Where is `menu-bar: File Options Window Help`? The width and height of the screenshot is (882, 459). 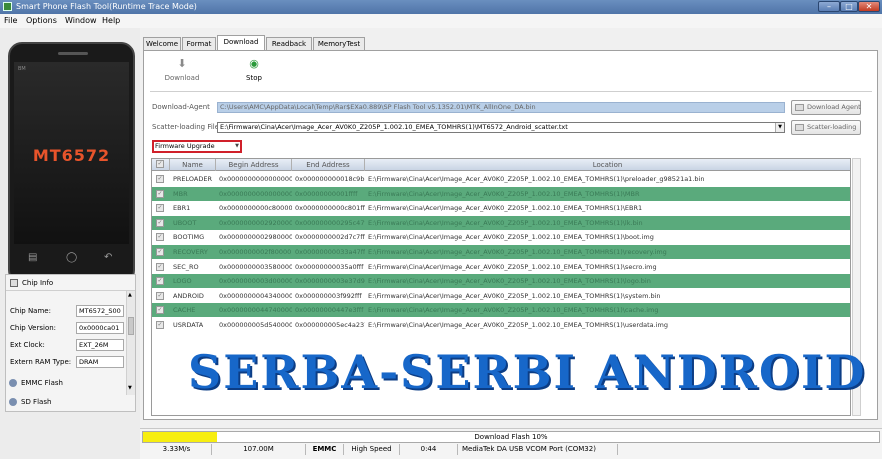 menu-bar: File Options Window Help is located at coordinates (441, 21).